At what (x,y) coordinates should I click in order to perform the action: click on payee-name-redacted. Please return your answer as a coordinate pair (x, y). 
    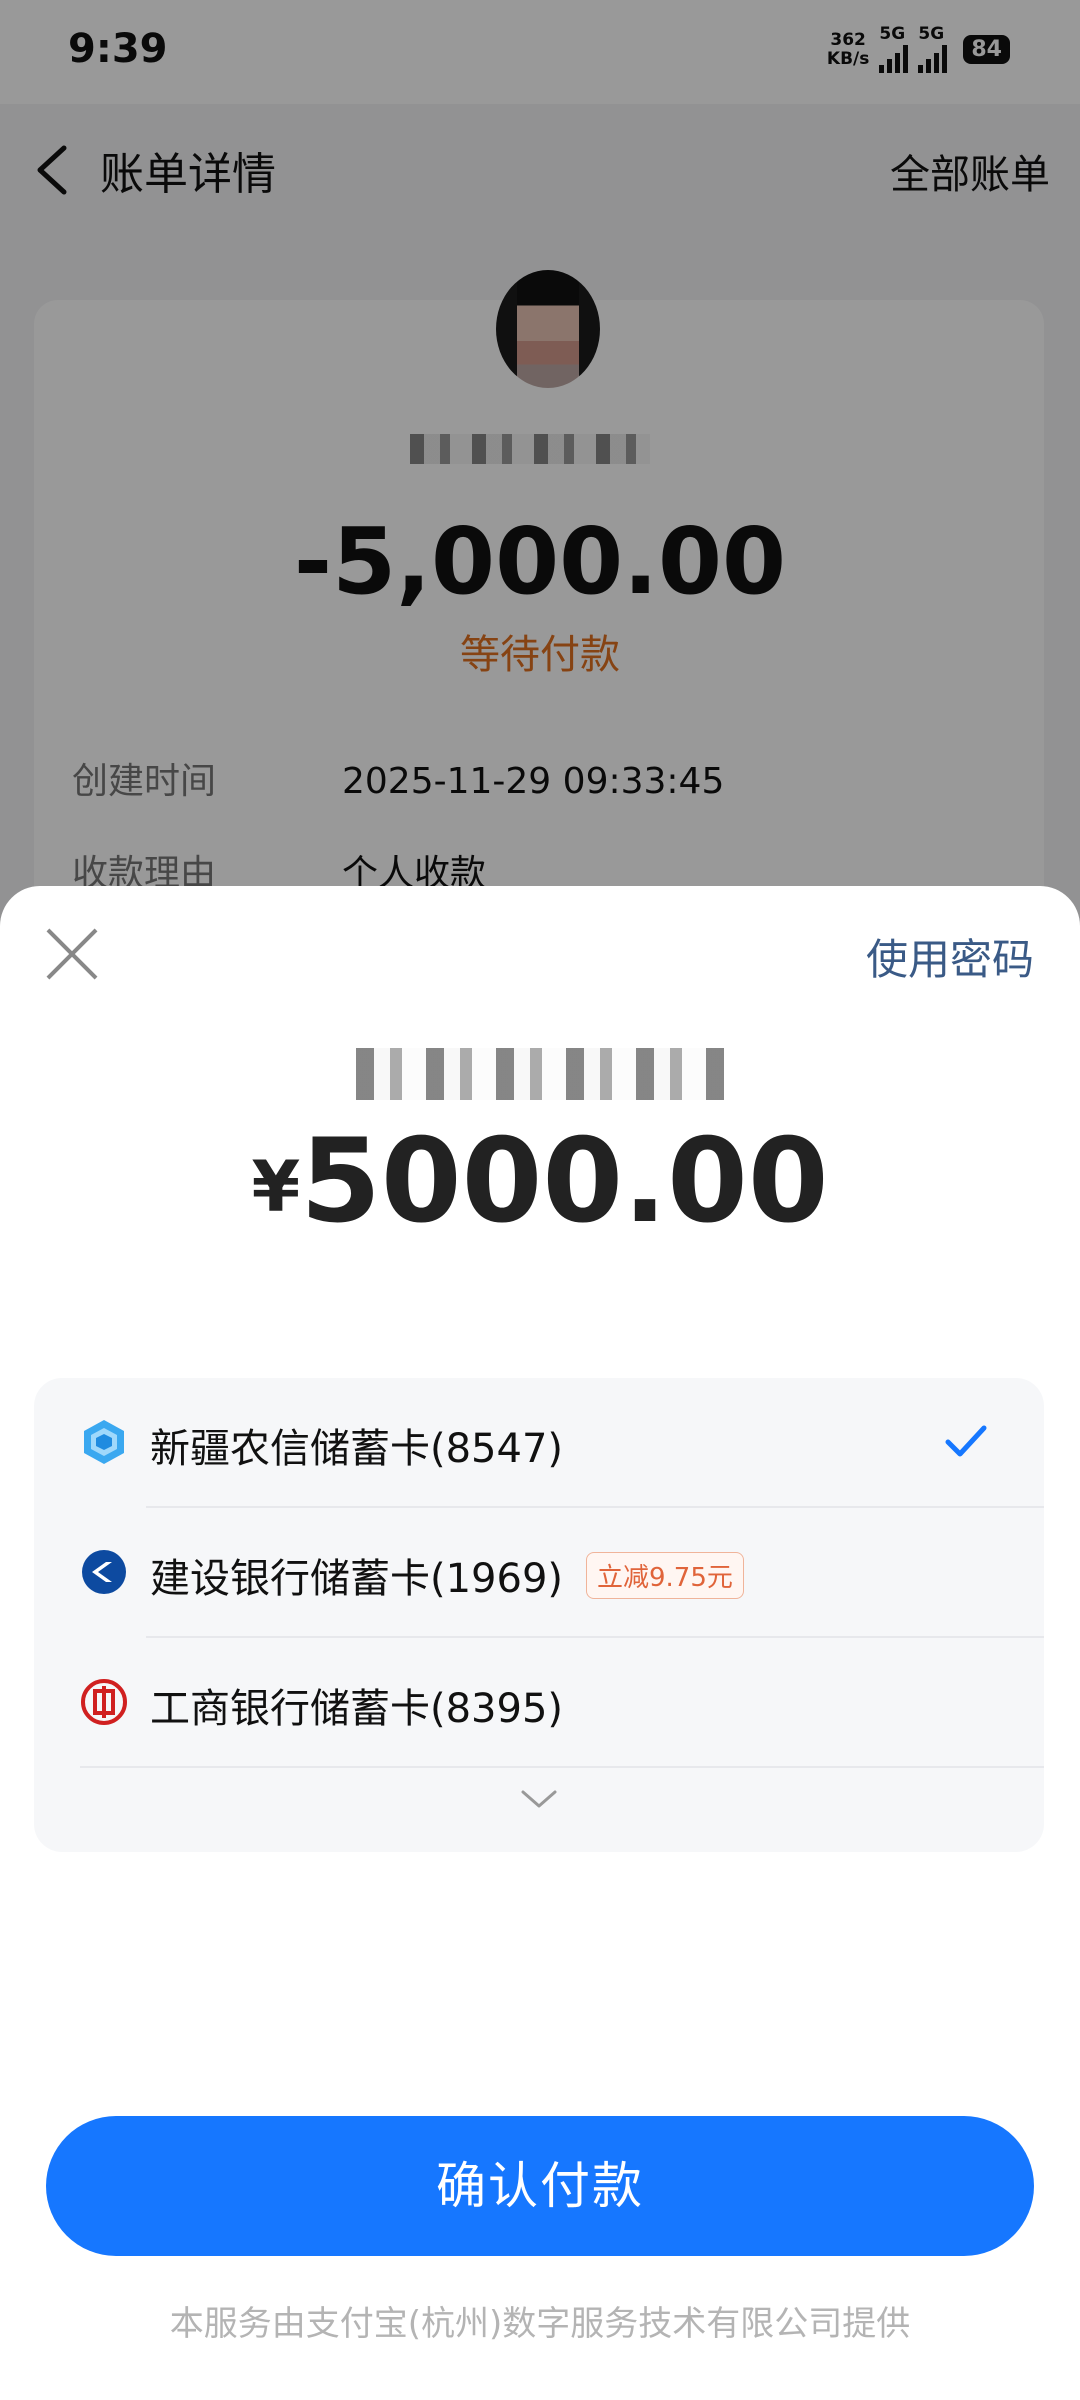
    Looking at the image, I should click on (540, 1074).